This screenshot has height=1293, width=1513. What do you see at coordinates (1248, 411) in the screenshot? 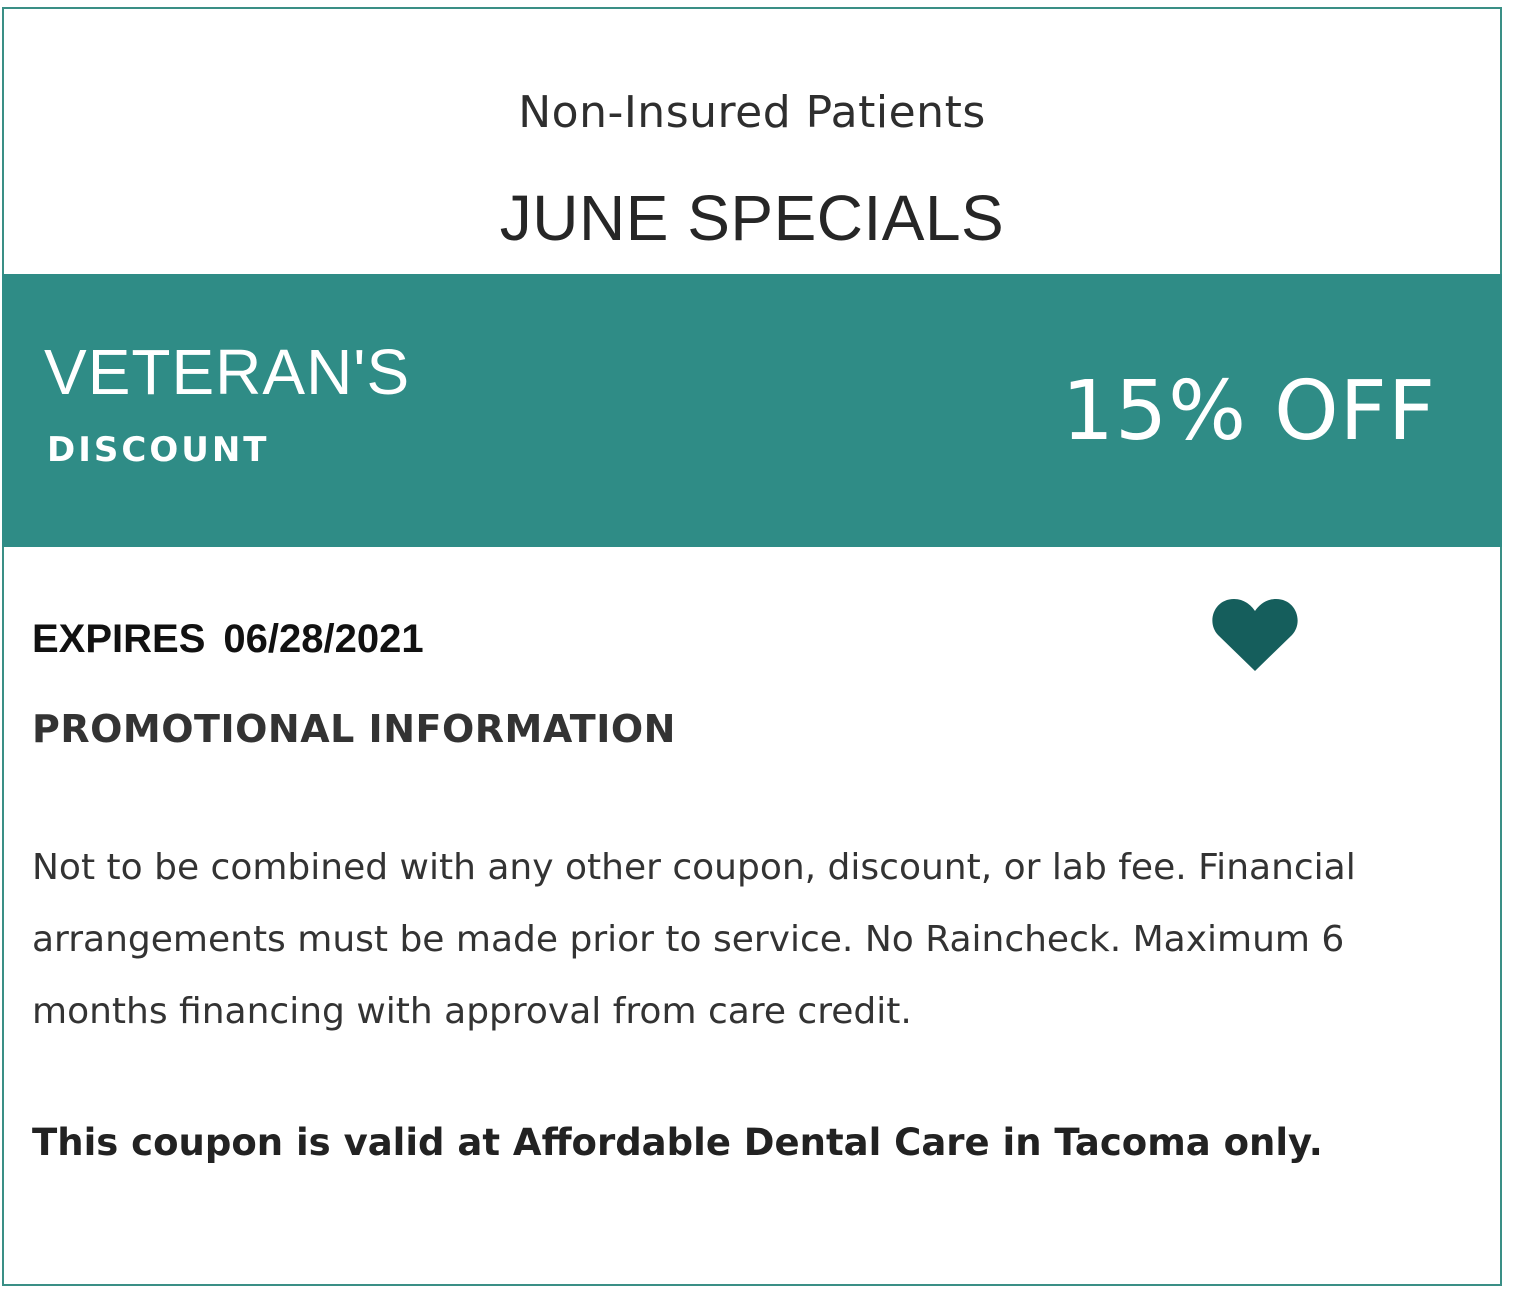
I see `offer-value: 15% OFF` at bounding box center [1248, 411].